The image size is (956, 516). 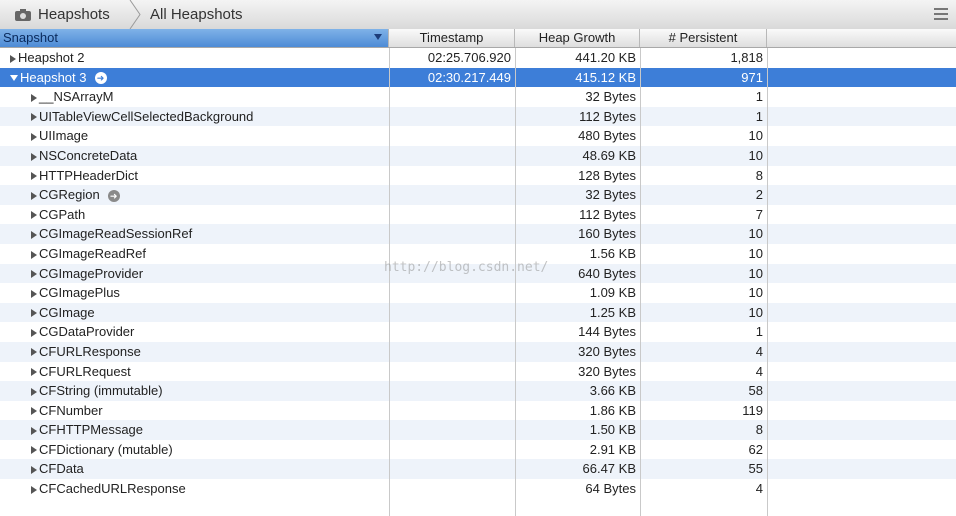 I want to click on column-divider, so click(x=515, y=282).